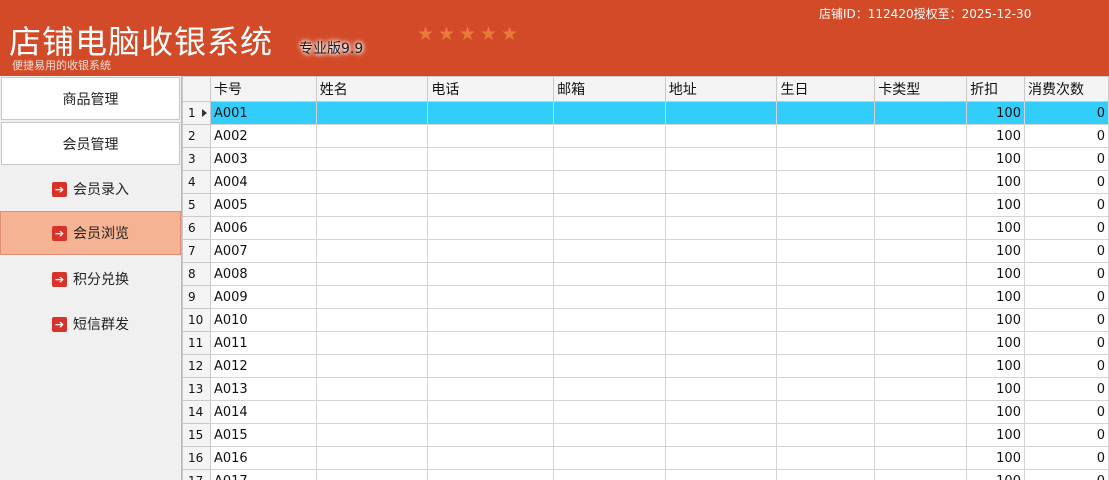 Image resolution: width=1109 pixels, height=480 pixels. I want to click on column-header: 电话, so click(491, 89).